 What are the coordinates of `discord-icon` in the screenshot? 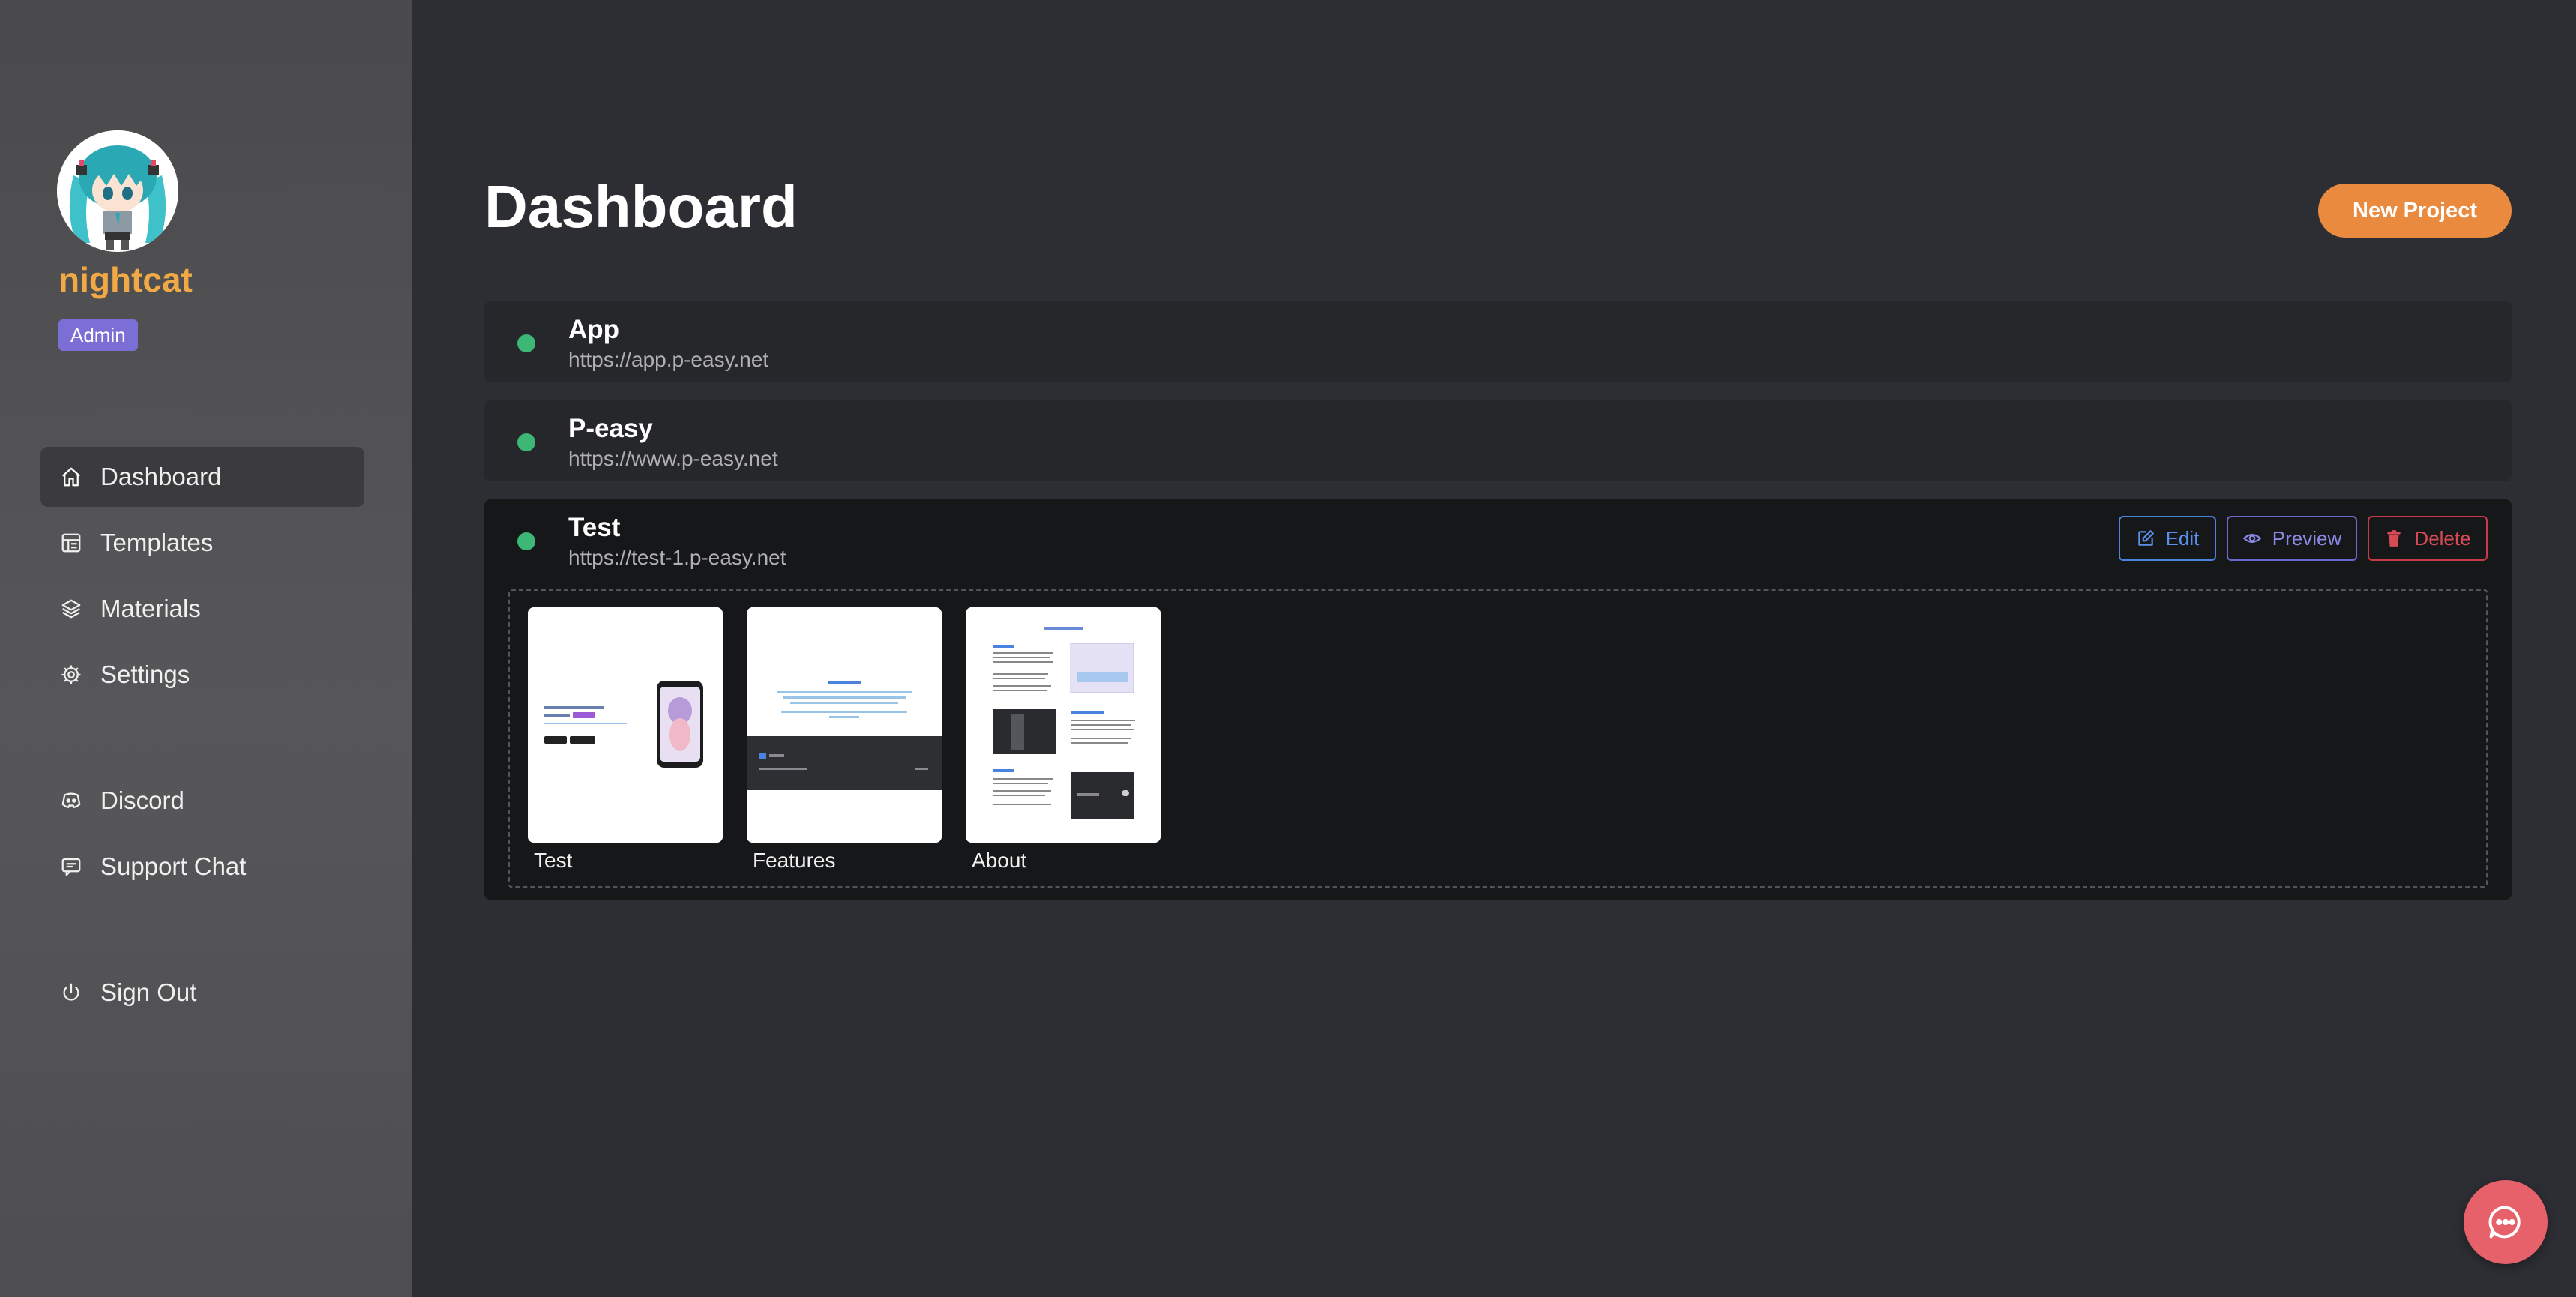 It's located at (71, 800).